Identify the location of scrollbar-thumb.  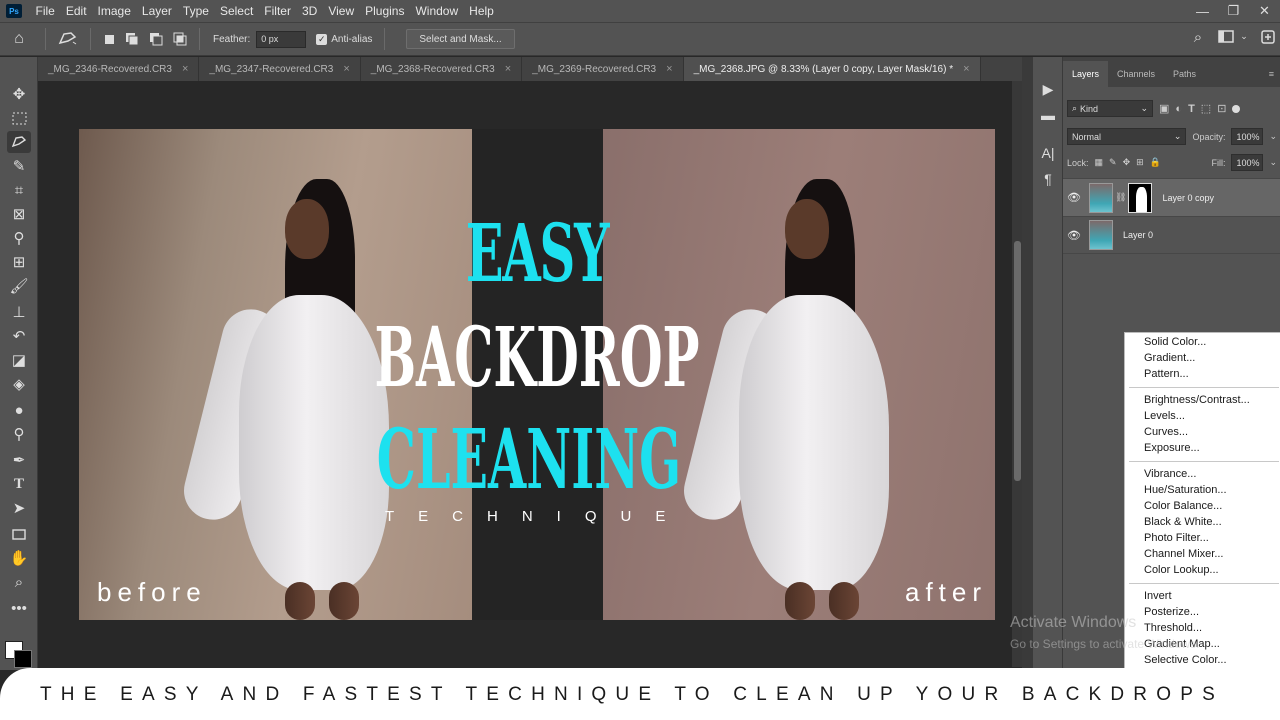
(1017, 361).